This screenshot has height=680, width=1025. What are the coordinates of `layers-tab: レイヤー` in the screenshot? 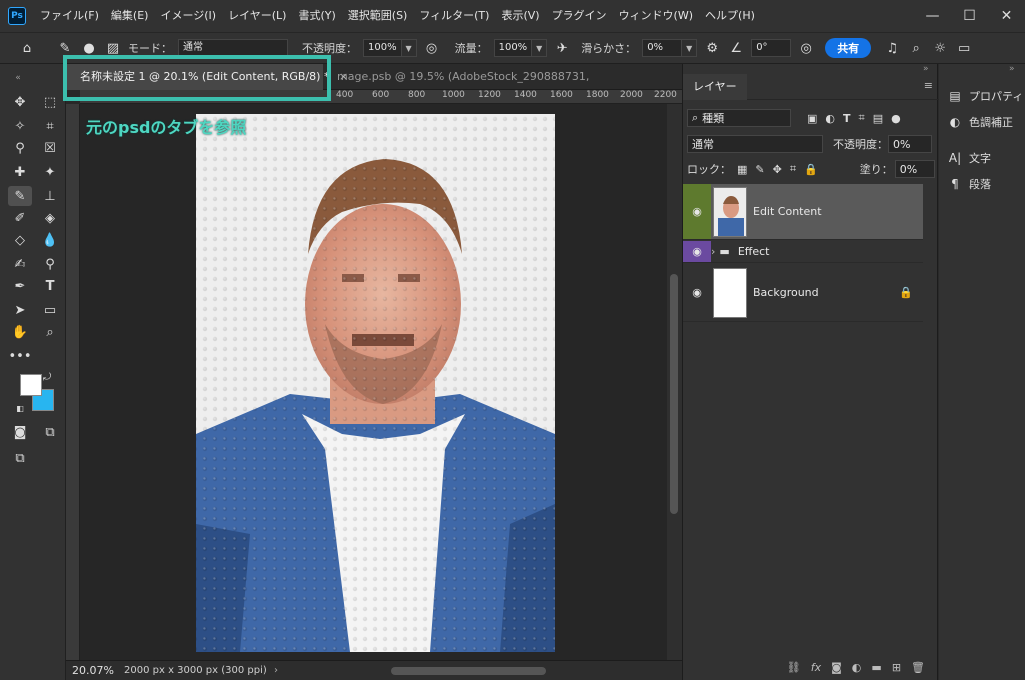 It's located at (715, 87).